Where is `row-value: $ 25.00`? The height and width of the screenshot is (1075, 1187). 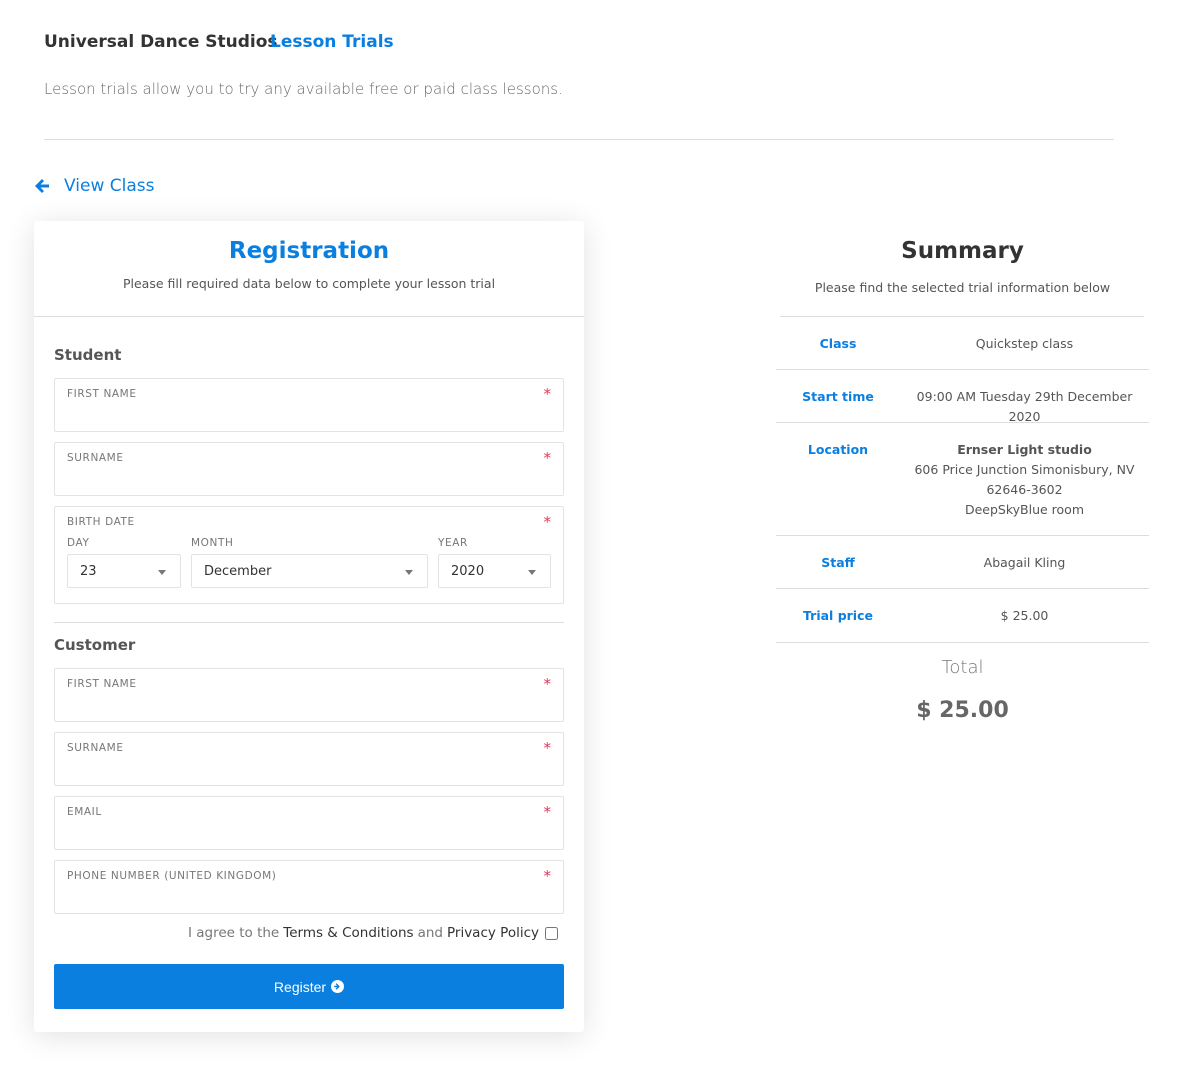
row-value: $ 25.00 is located at coordinates (1024, 615).